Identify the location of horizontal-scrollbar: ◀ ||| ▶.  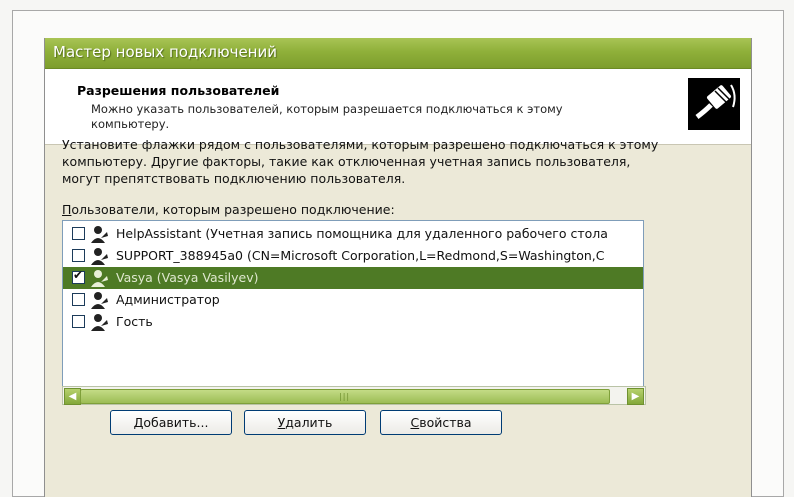
(354, 395).